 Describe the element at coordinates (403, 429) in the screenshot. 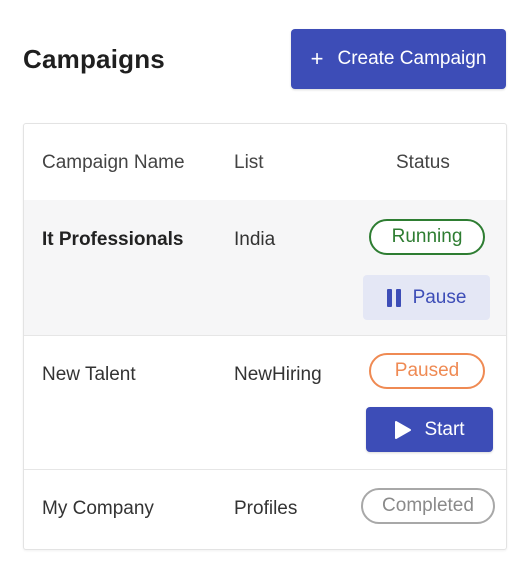

I see `play-icon` at that location.